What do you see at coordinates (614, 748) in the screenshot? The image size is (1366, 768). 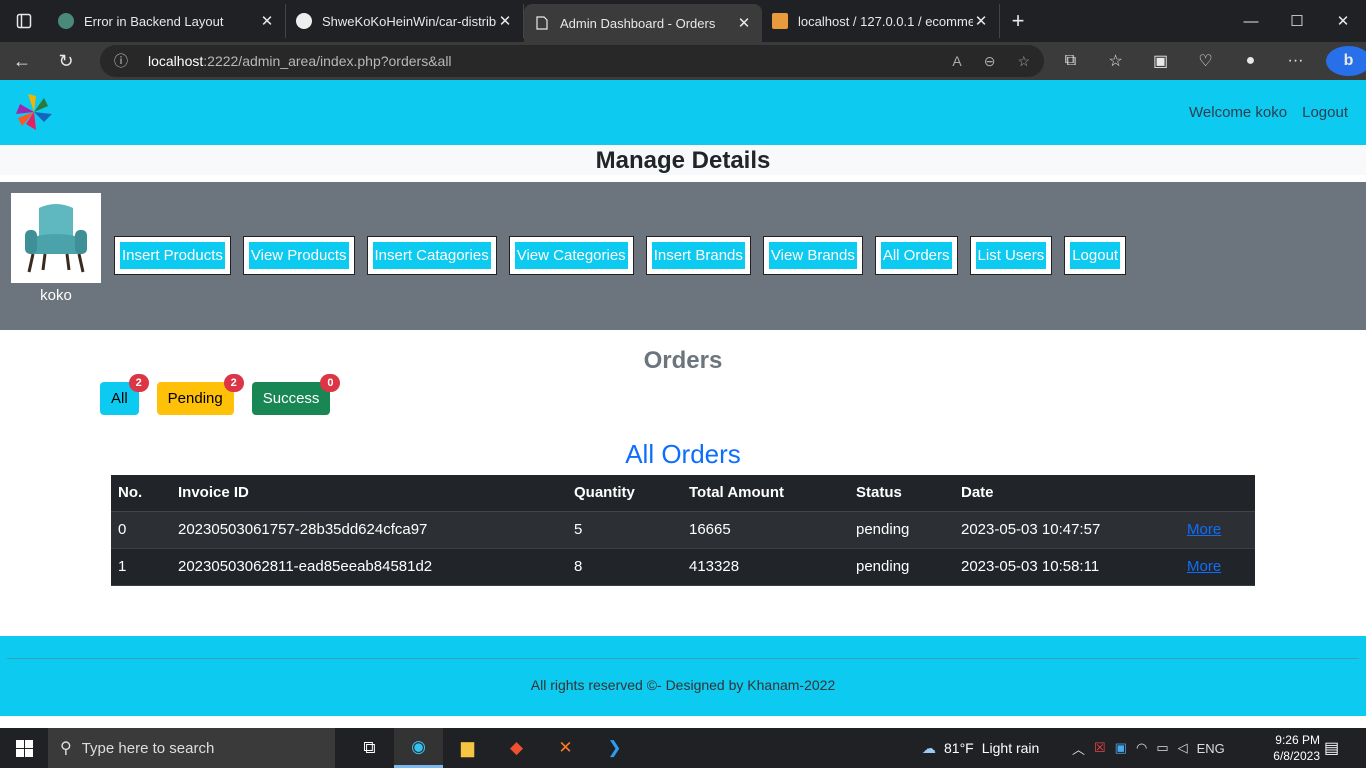 I see `vscode-icon: ❯` at bounding box center [614, 748].